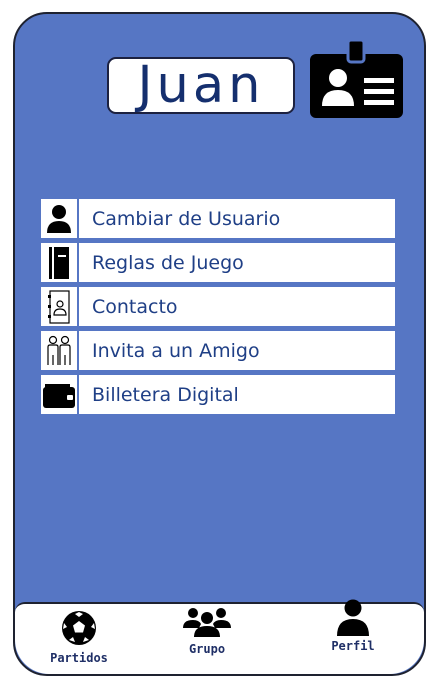 This screenshot has height=682, width=434. What do you see at coordinates (60, 394) in the screenshot?
I see `wallet-icon` at bounding box center [60, 394].